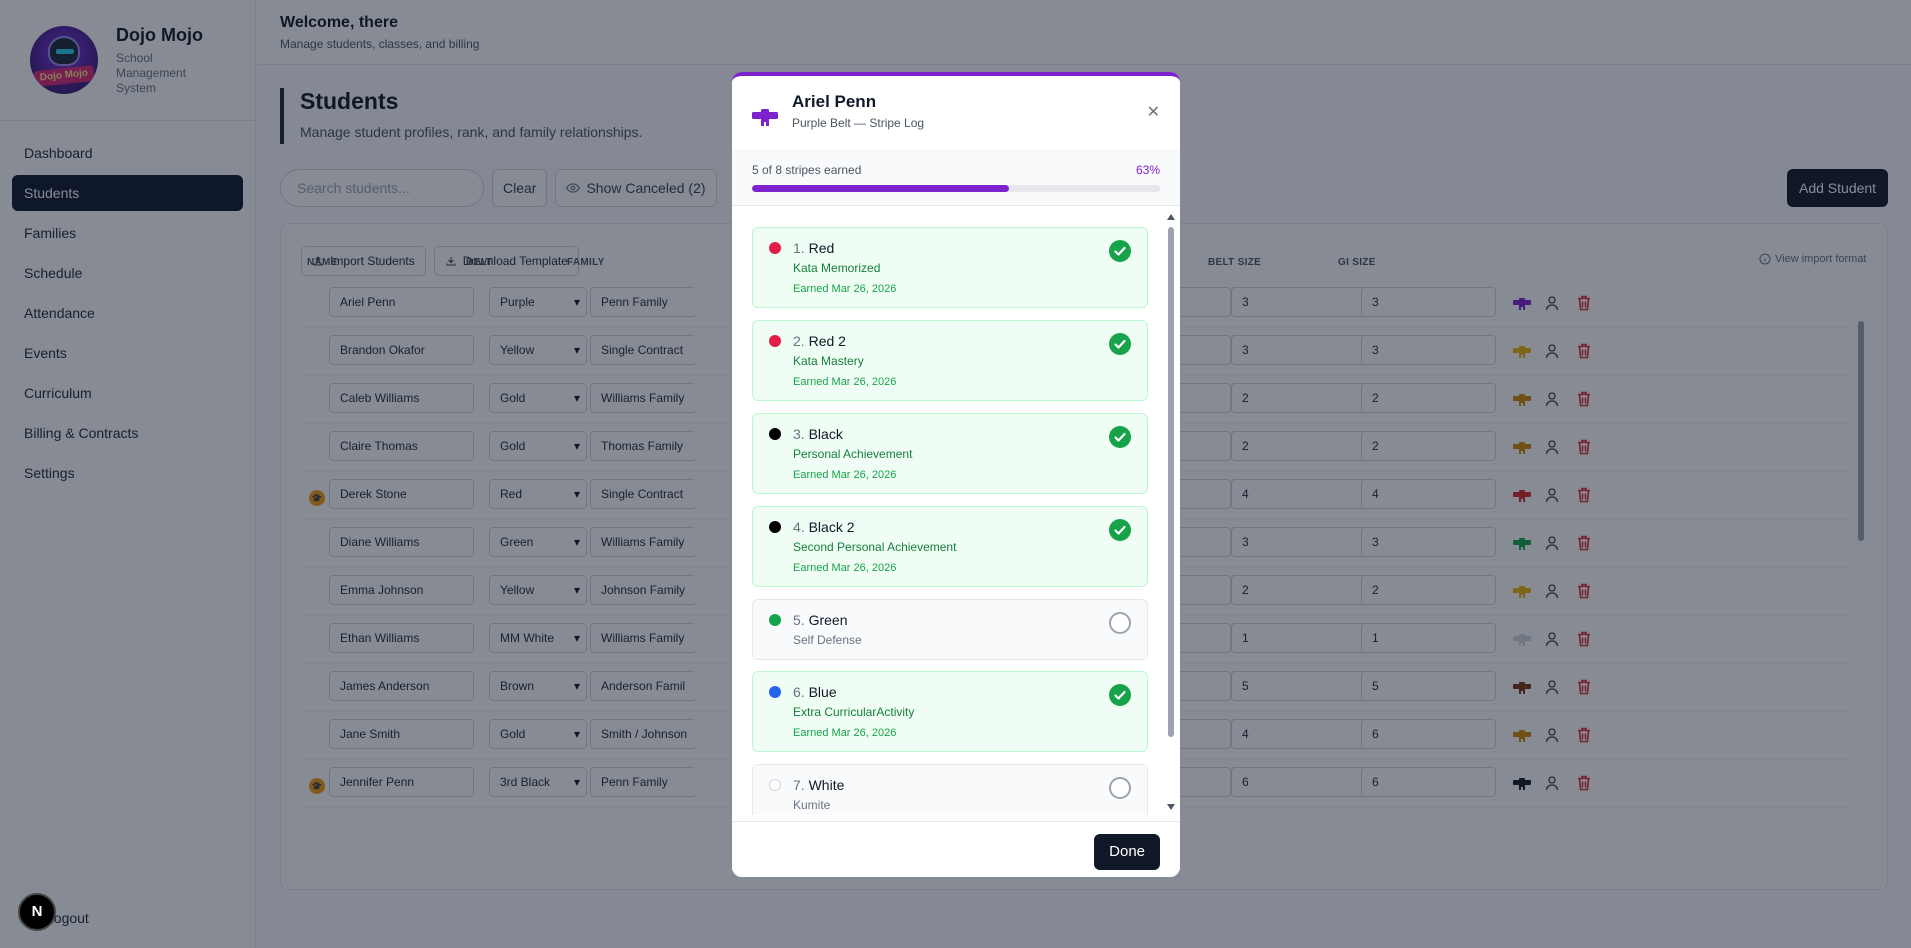 This screenshot has width=1911, height=948. I want to click on stripe-progress: 5 of 8 stripes earned 63%, so click(956, 178).